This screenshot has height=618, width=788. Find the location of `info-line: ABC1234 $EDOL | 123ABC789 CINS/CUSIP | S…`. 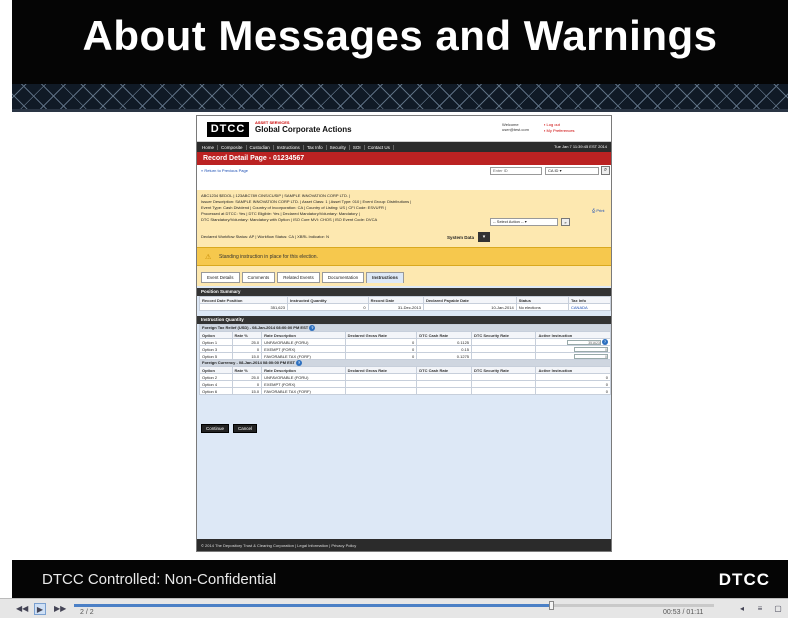

info-line: ABC1234 $EDOL | 123ABC789 CINS/CUSIP | S… is located at coordinates (276, 195).